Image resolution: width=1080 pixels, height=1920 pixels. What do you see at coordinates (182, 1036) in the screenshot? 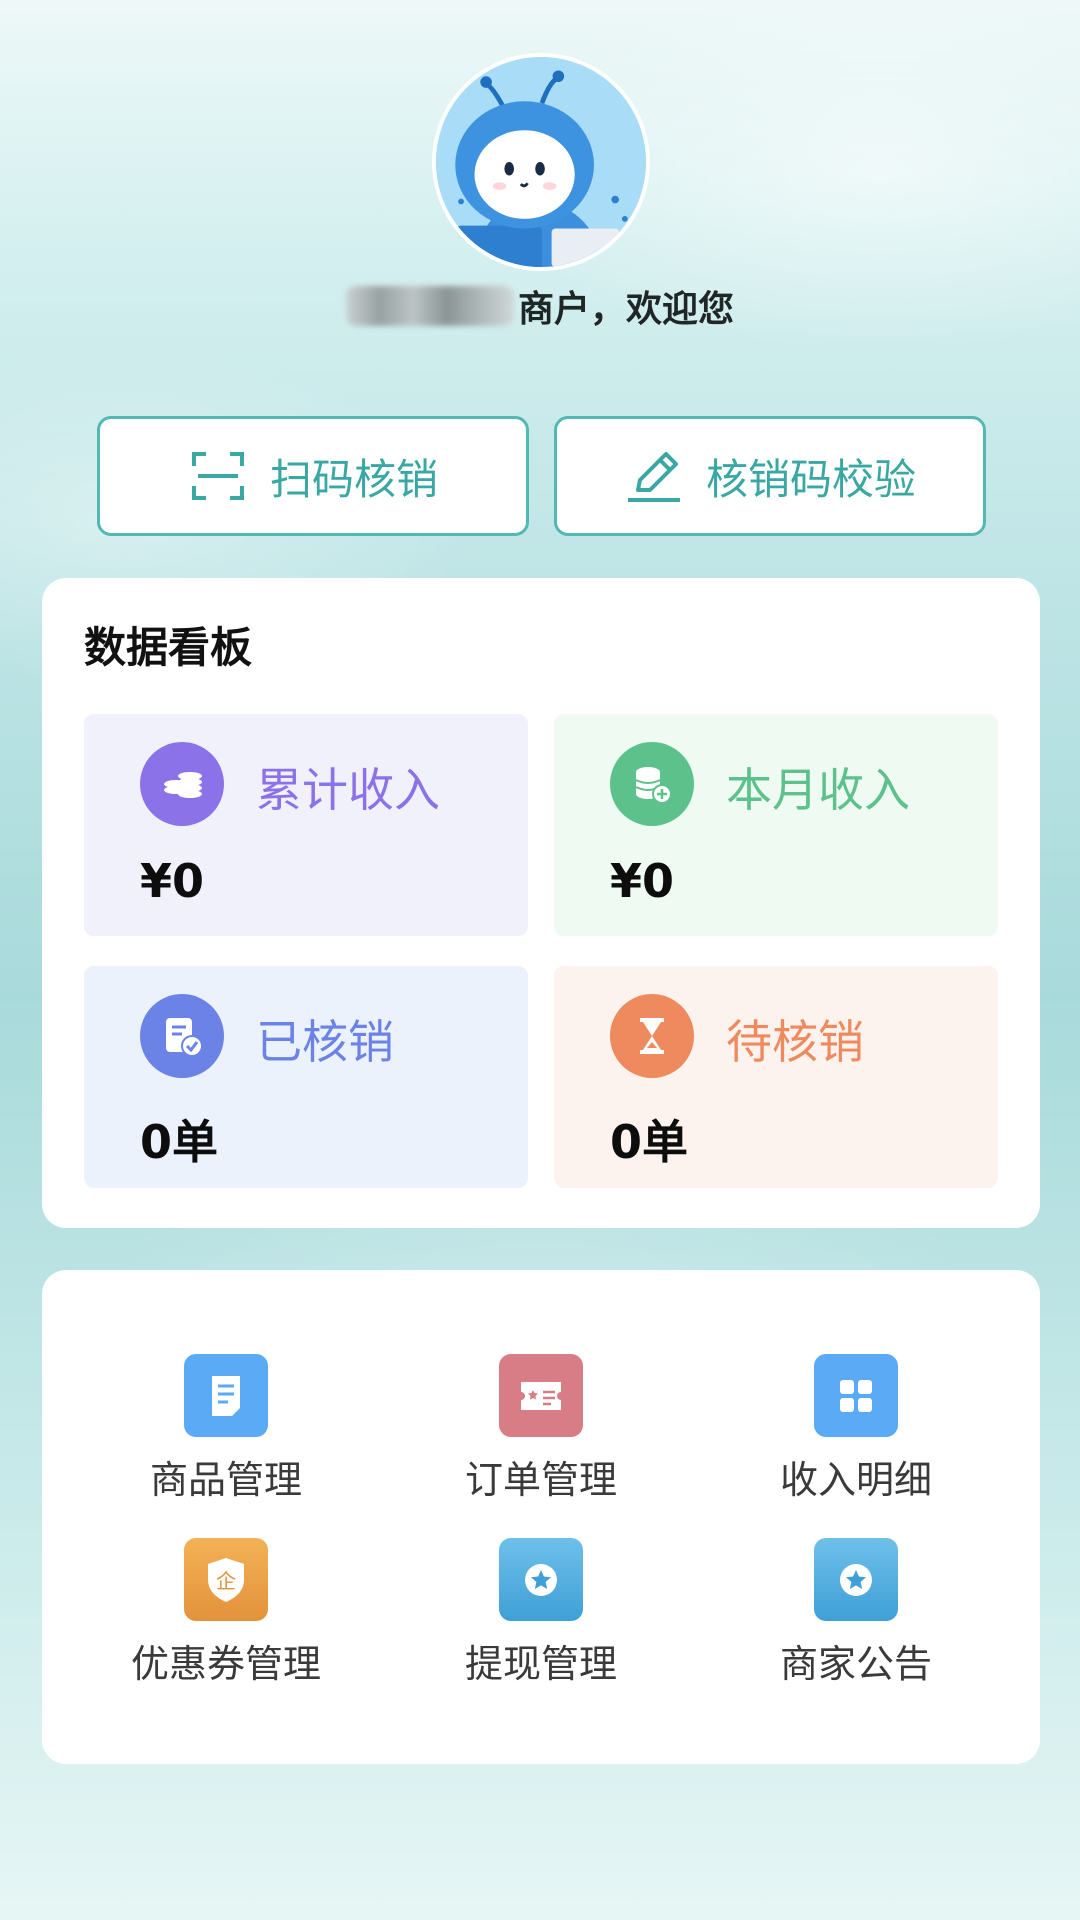
I see `verified-doc-icon` at bounding box center [182, 1036].